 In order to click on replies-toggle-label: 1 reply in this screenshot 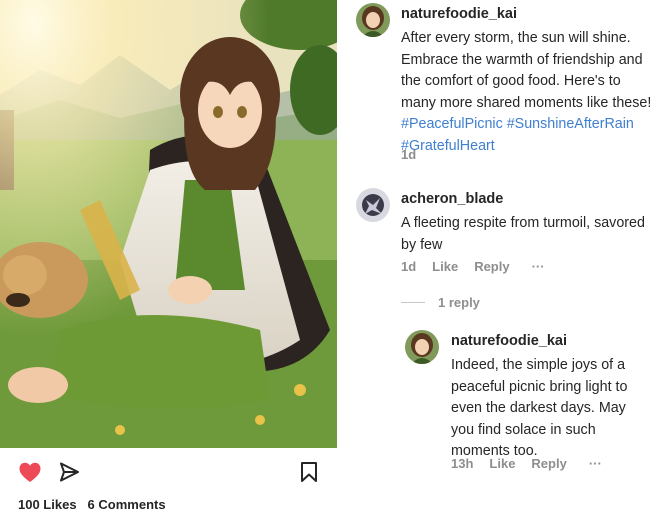, I will do `click(459, 302)`.